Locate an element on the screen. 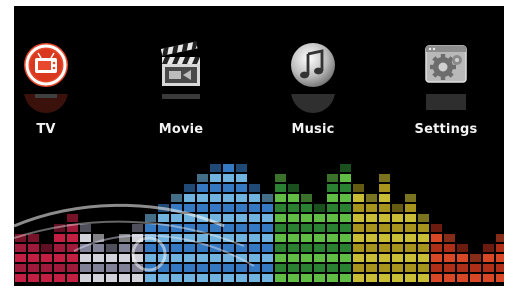 Image resolution: width=514 pixels, height=304 pixels. menu-item-music: Music is located at coordinates (313, 96).